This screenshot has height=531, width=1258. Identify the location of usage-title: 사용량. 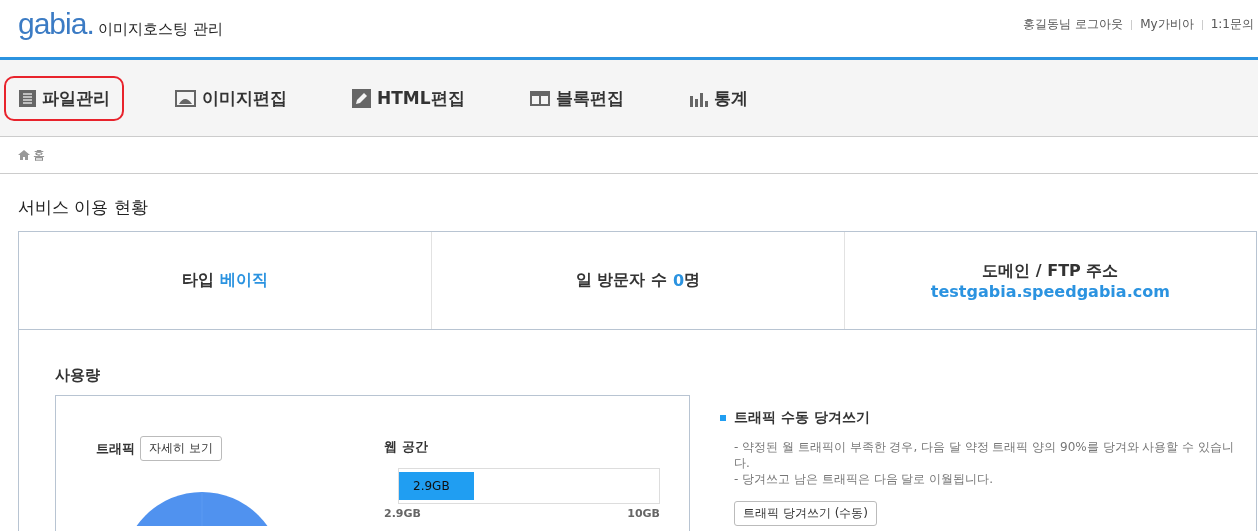
(78, 375).